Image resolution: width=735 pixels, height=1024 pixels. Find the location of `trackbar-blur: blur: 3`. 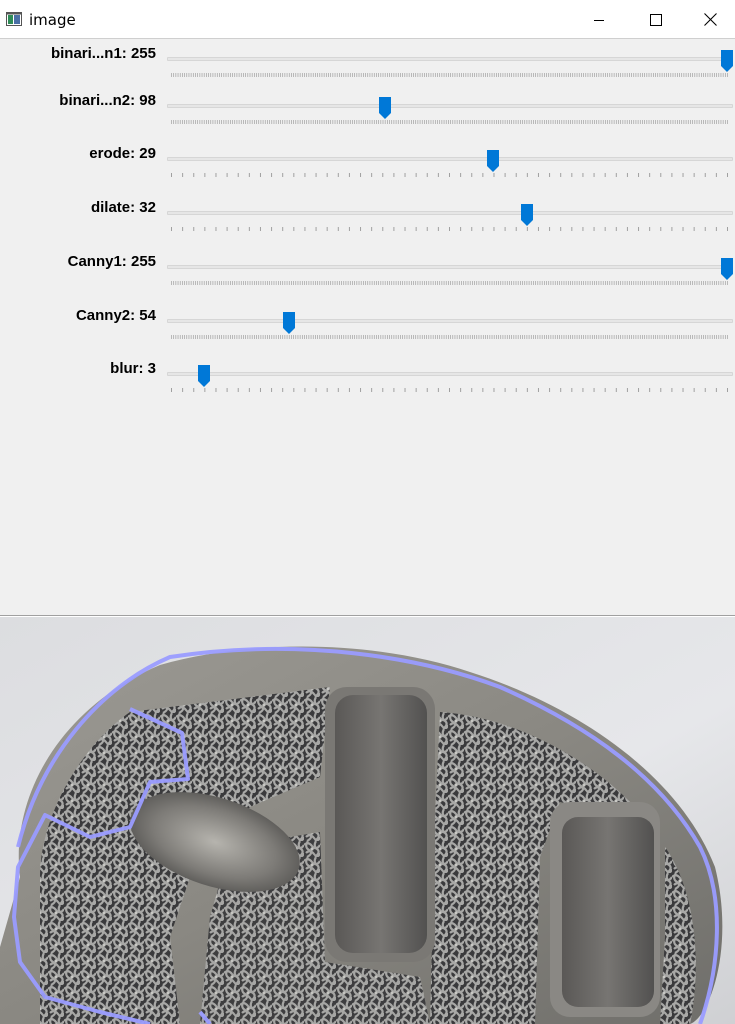

trackbar-blur: blur: 3 is located at coordinates (367, 376).